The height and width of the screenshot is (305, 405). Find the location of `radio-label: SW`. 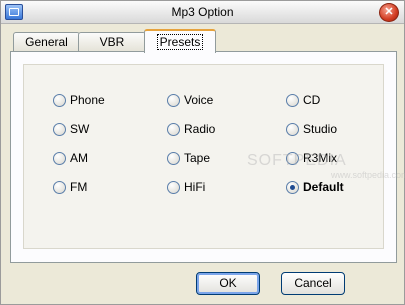

radio-label: SW is located at coordinates (80, 129).